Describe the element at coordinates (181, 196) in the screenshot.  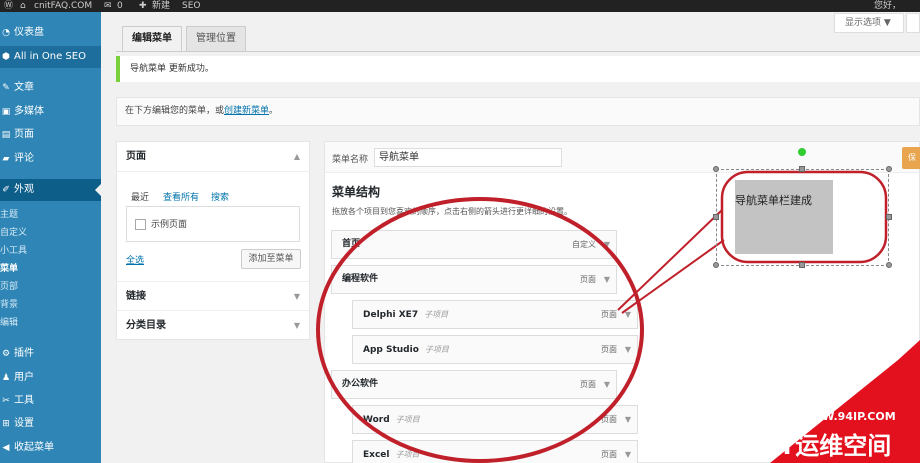
I see `tab-view-all: 查看所有` at that location.